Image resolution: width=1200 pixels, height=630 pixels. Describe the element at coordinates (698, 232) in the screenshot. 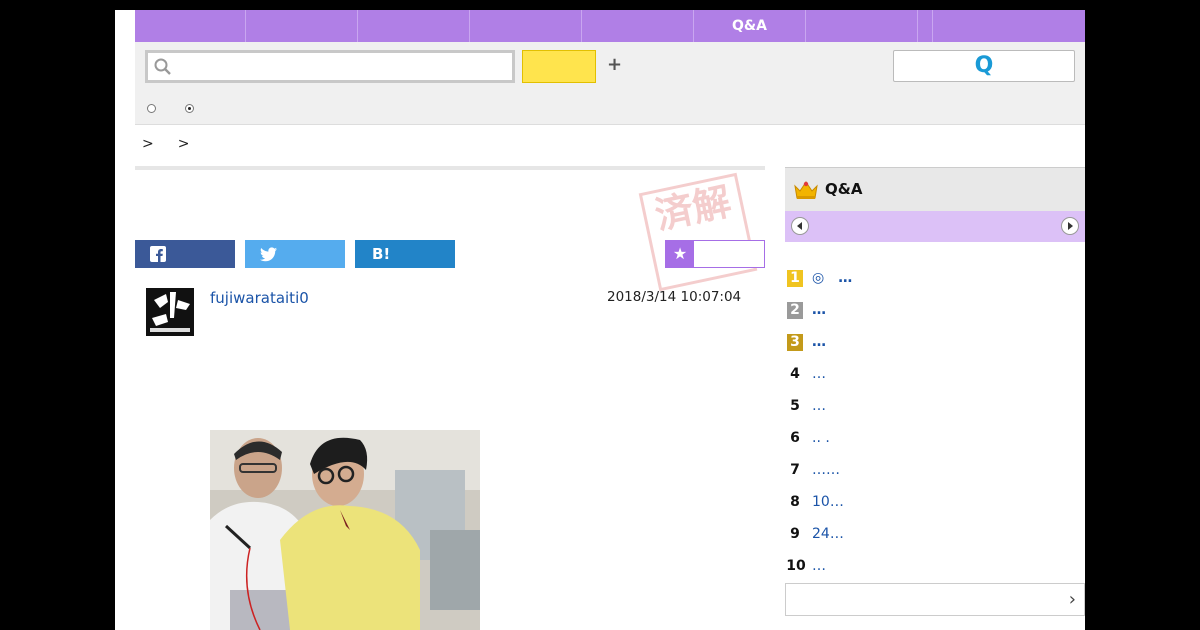

I see `resolved-stamp: 済解` at that location.